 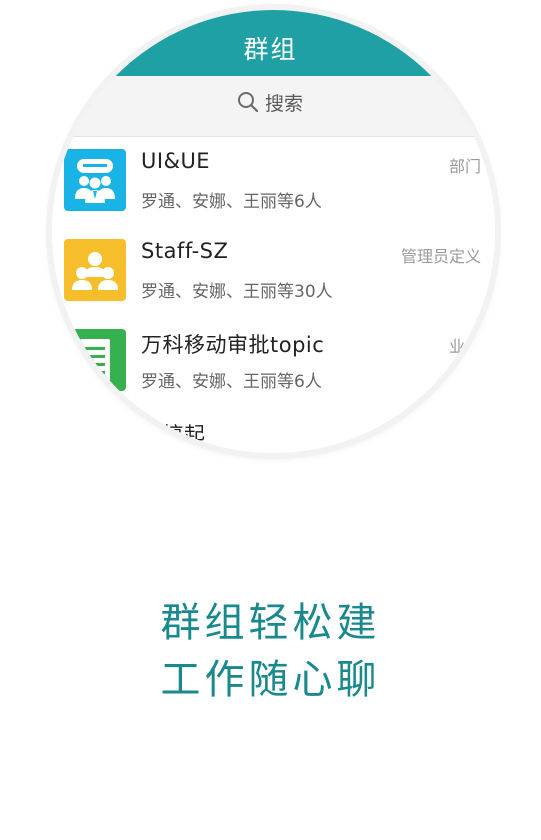 I want to click on group-name: 万科移动审批topic, so click(x=233, y=345).